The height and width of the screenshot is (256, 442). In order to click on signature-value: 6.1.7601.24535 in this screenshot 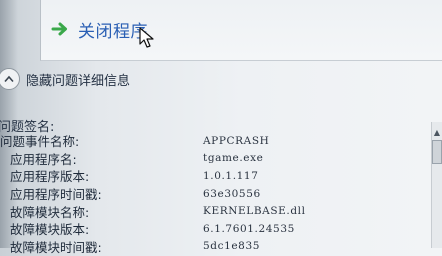, I will do `click(249, 228)`.